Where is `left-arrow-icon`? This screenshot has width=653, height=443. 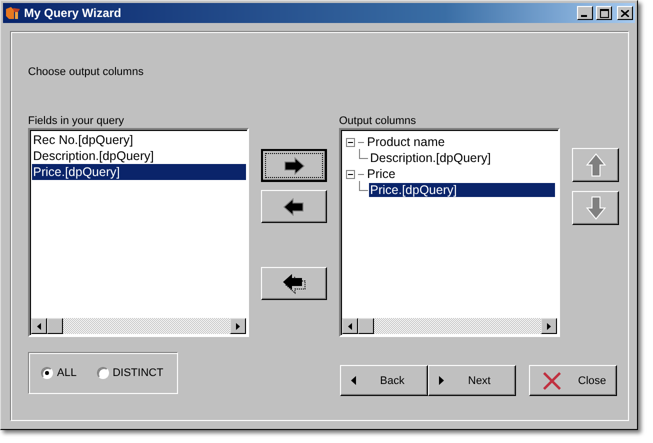 left-arrow-icon is located at coordinates (294, 207).